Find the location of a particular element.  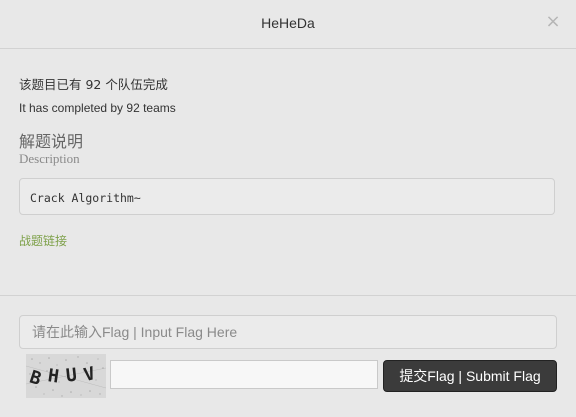

description-body: Crack Algorithm~ is located at coordinates (85, 198).